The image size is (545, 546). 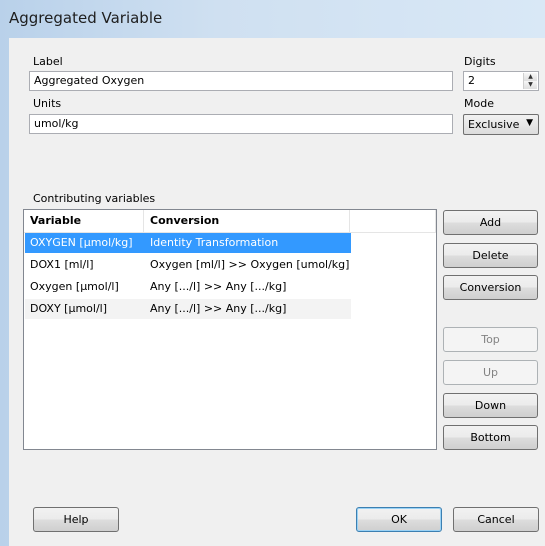 I want to click on column-header-conversion: Conversion, so click(x=247, y=221).